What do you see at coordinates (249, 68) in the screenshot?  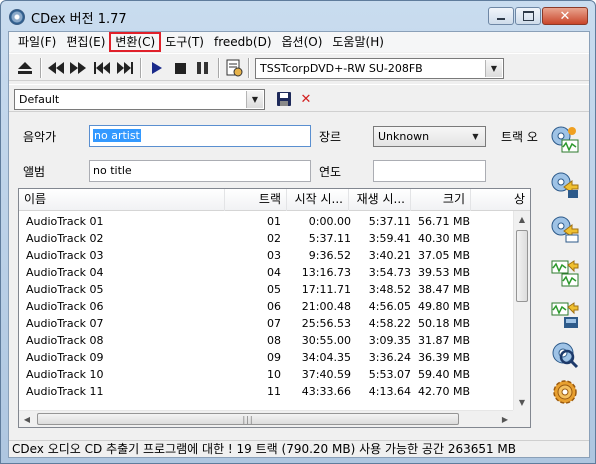 I see `toolbar-divider` at bounding box center [249, 68].